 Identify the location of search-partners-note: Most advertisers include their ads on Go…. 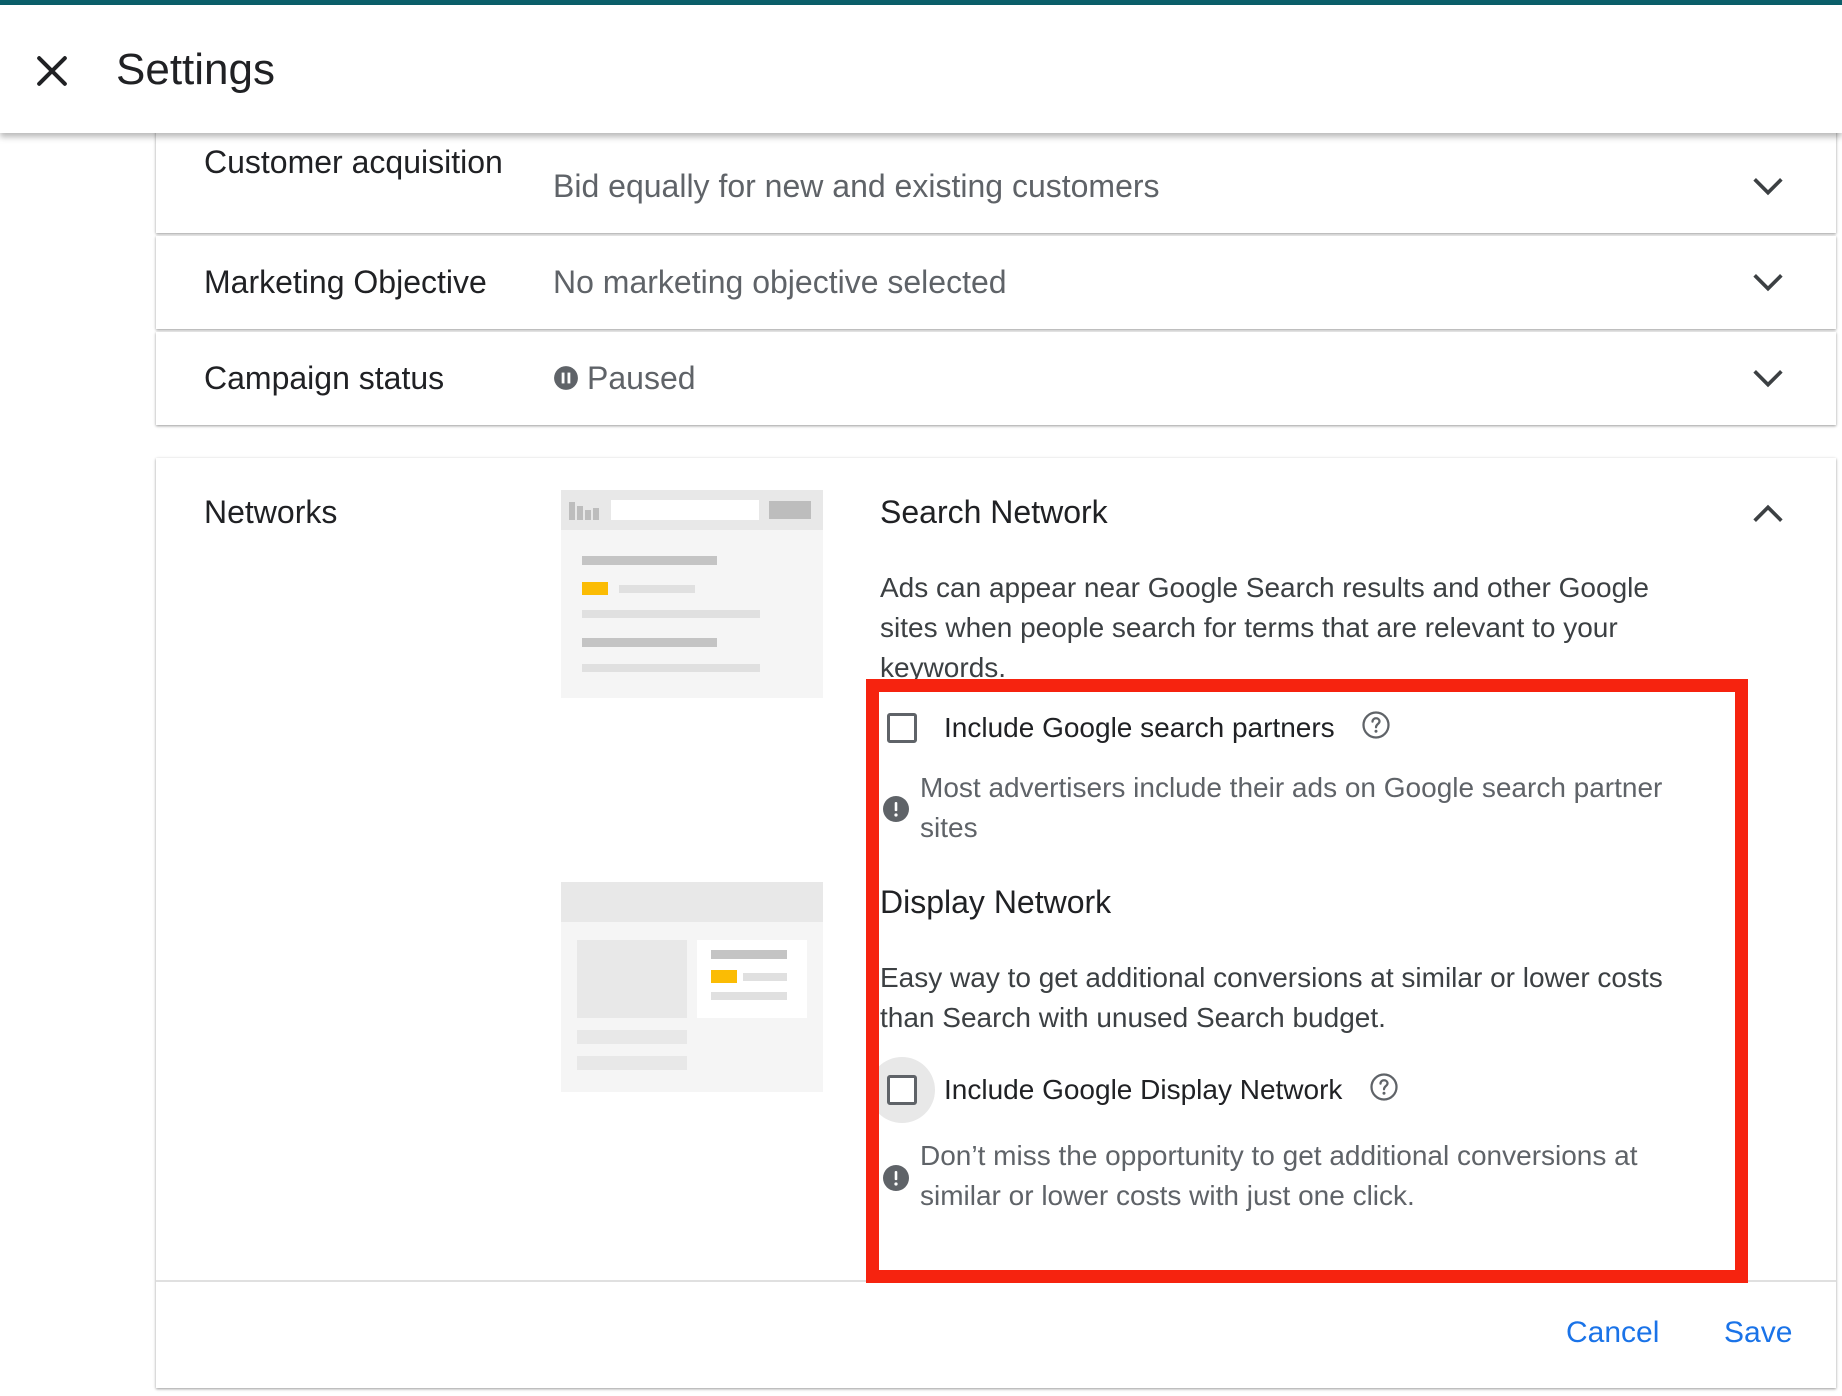
(1291, 807).